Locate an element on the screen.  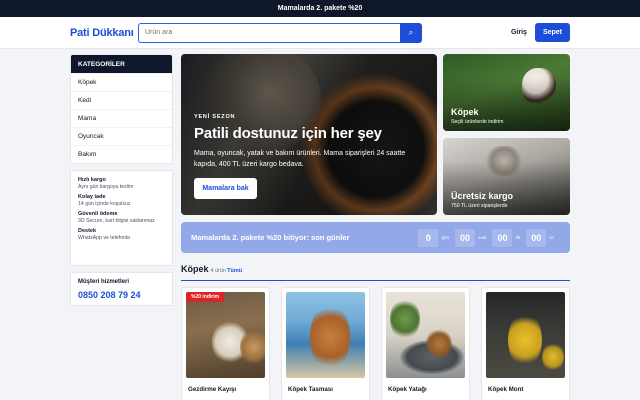
search-icon: ⌕ is located at coordinates (411, 32).